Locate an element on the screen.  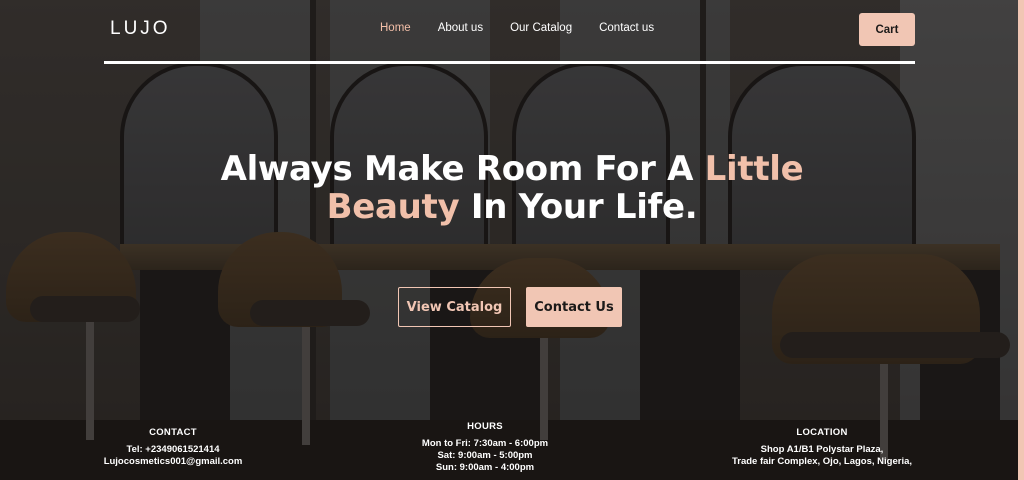
location-heading: LOCATION is located at coordinates (822, 432).